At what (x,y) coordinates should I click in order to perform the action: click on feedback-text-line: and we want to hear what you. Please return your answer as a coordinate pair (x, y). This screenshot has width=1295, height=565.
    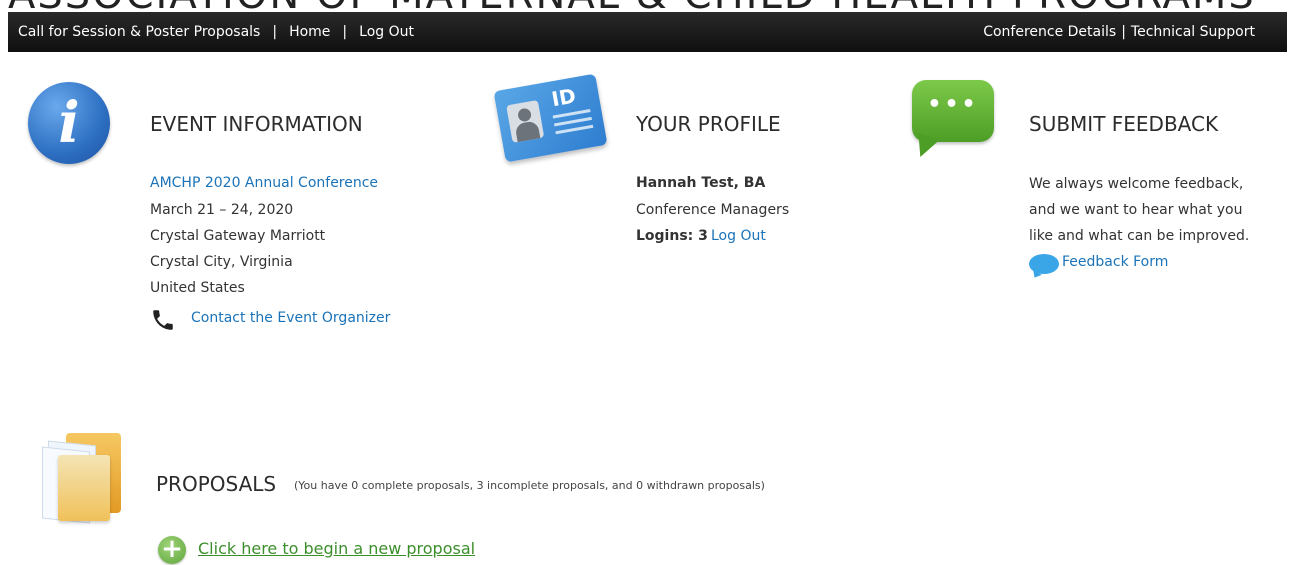
    Looking at the image, I should click on (1136, 210).